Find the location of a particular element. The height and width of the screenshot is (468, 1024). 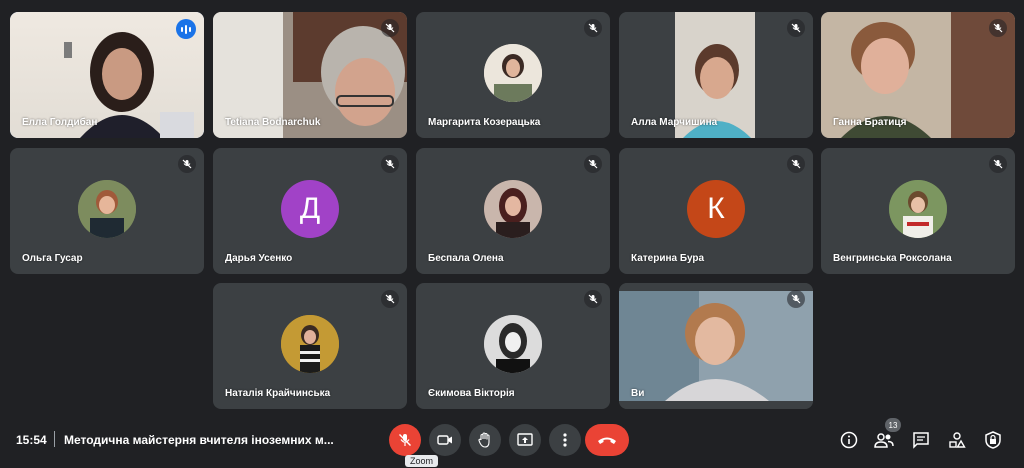

chat-icon is located at coordinates (921, 440).